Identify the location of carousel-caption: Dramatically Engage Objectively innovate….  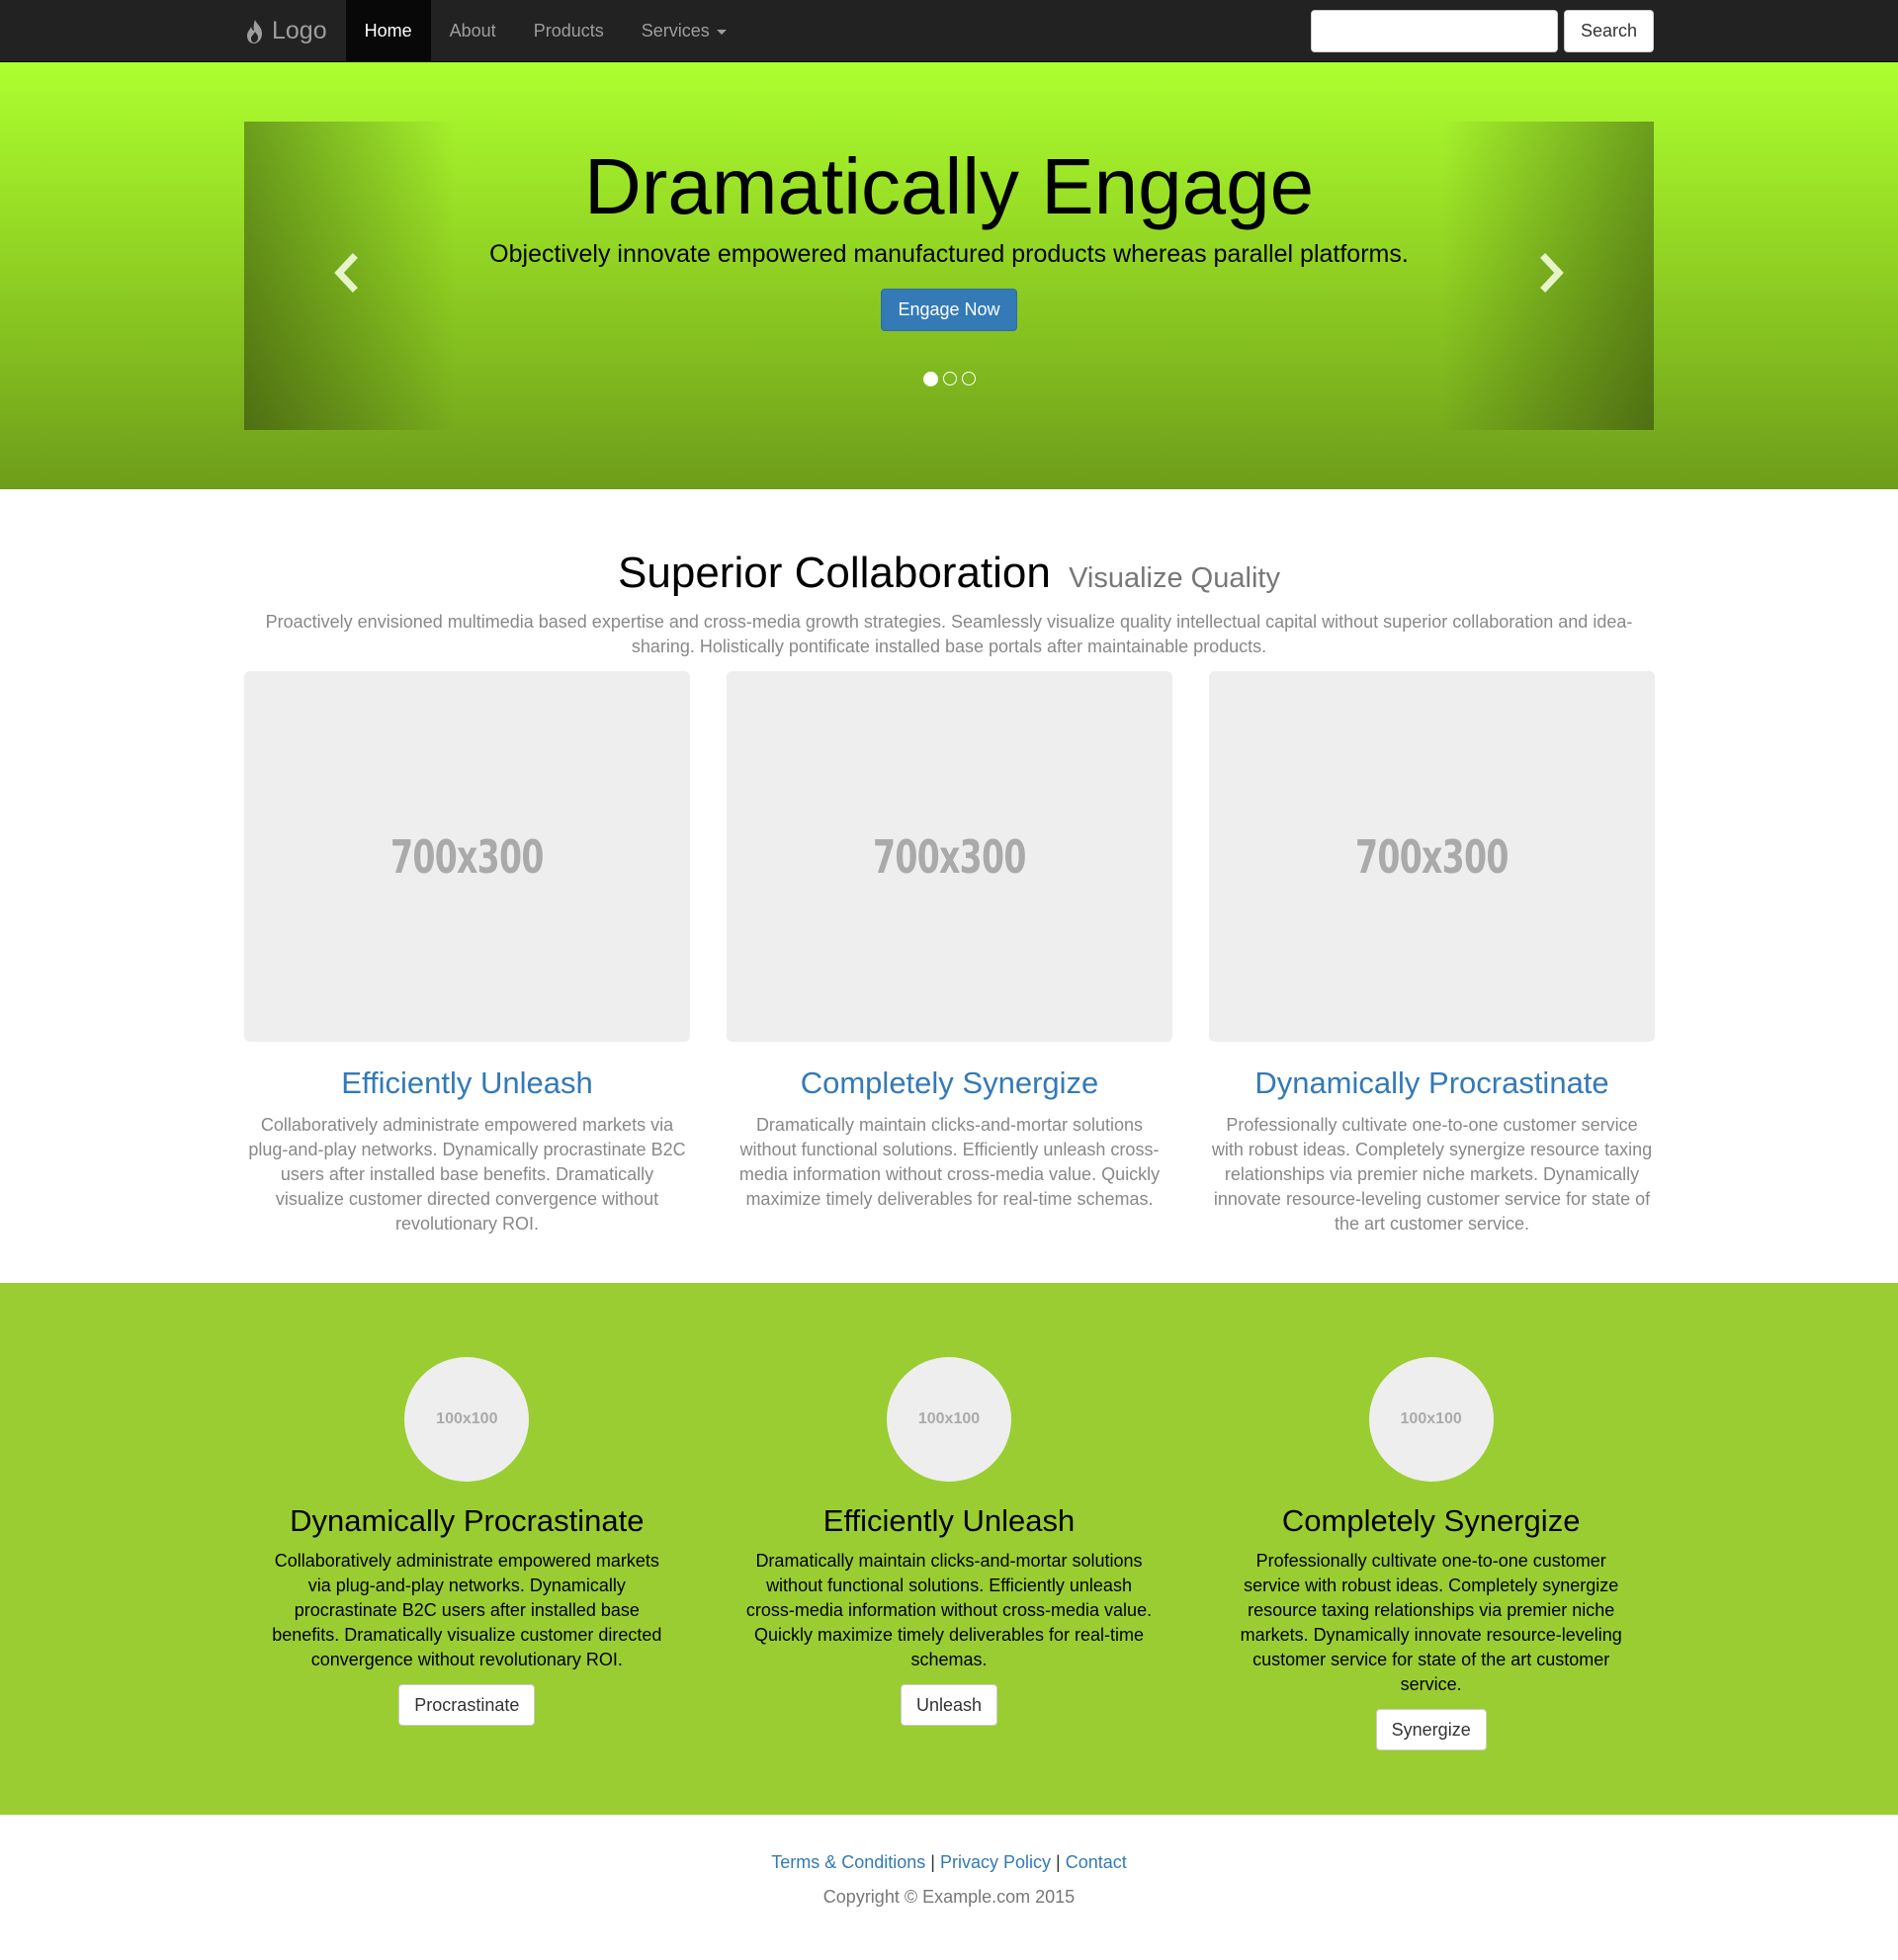
(949, 237).